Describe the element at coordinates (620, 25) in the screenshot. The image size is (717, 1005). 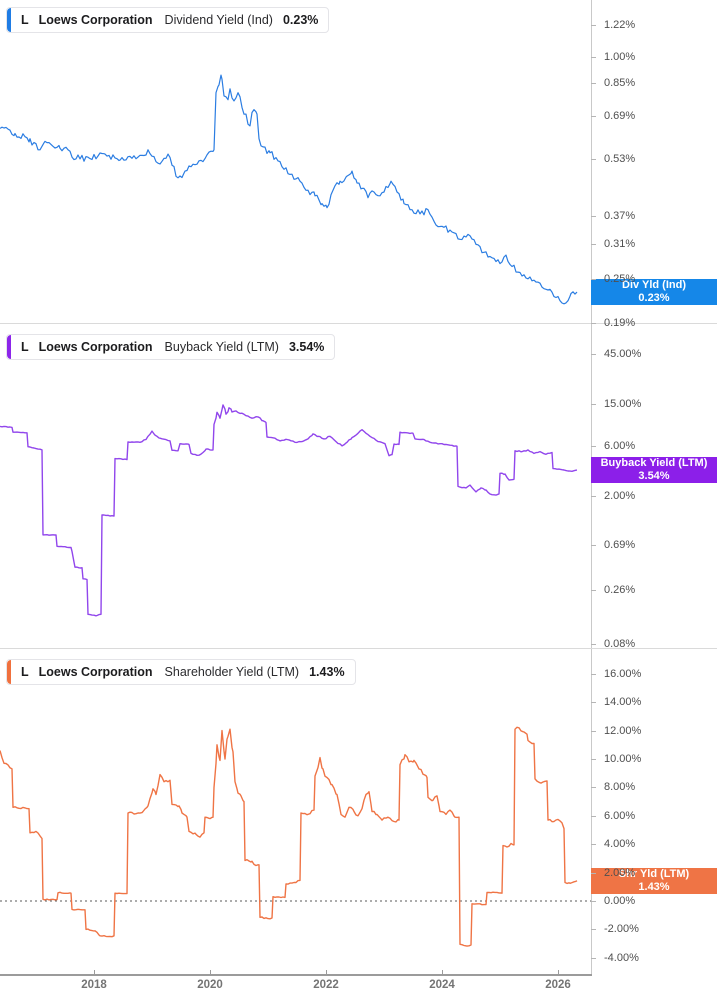
I see `y-tick-label: 1.22%` at that location.